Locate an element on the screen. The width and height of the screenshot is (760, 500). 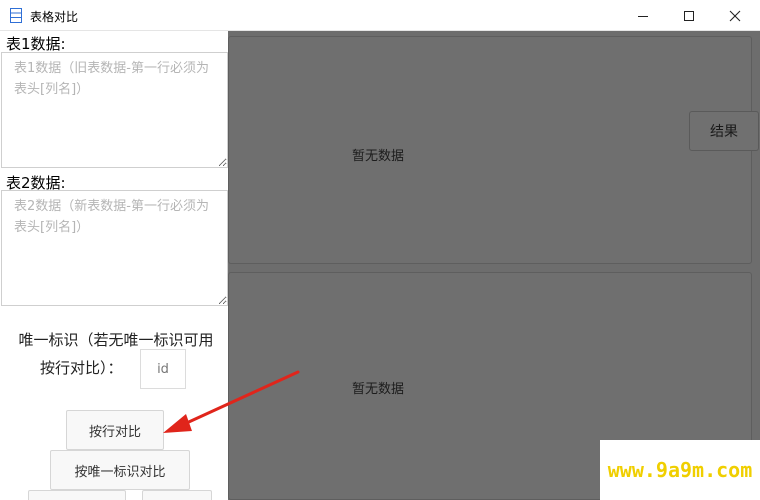
table-document-icon is located at coordinates (16, 15).